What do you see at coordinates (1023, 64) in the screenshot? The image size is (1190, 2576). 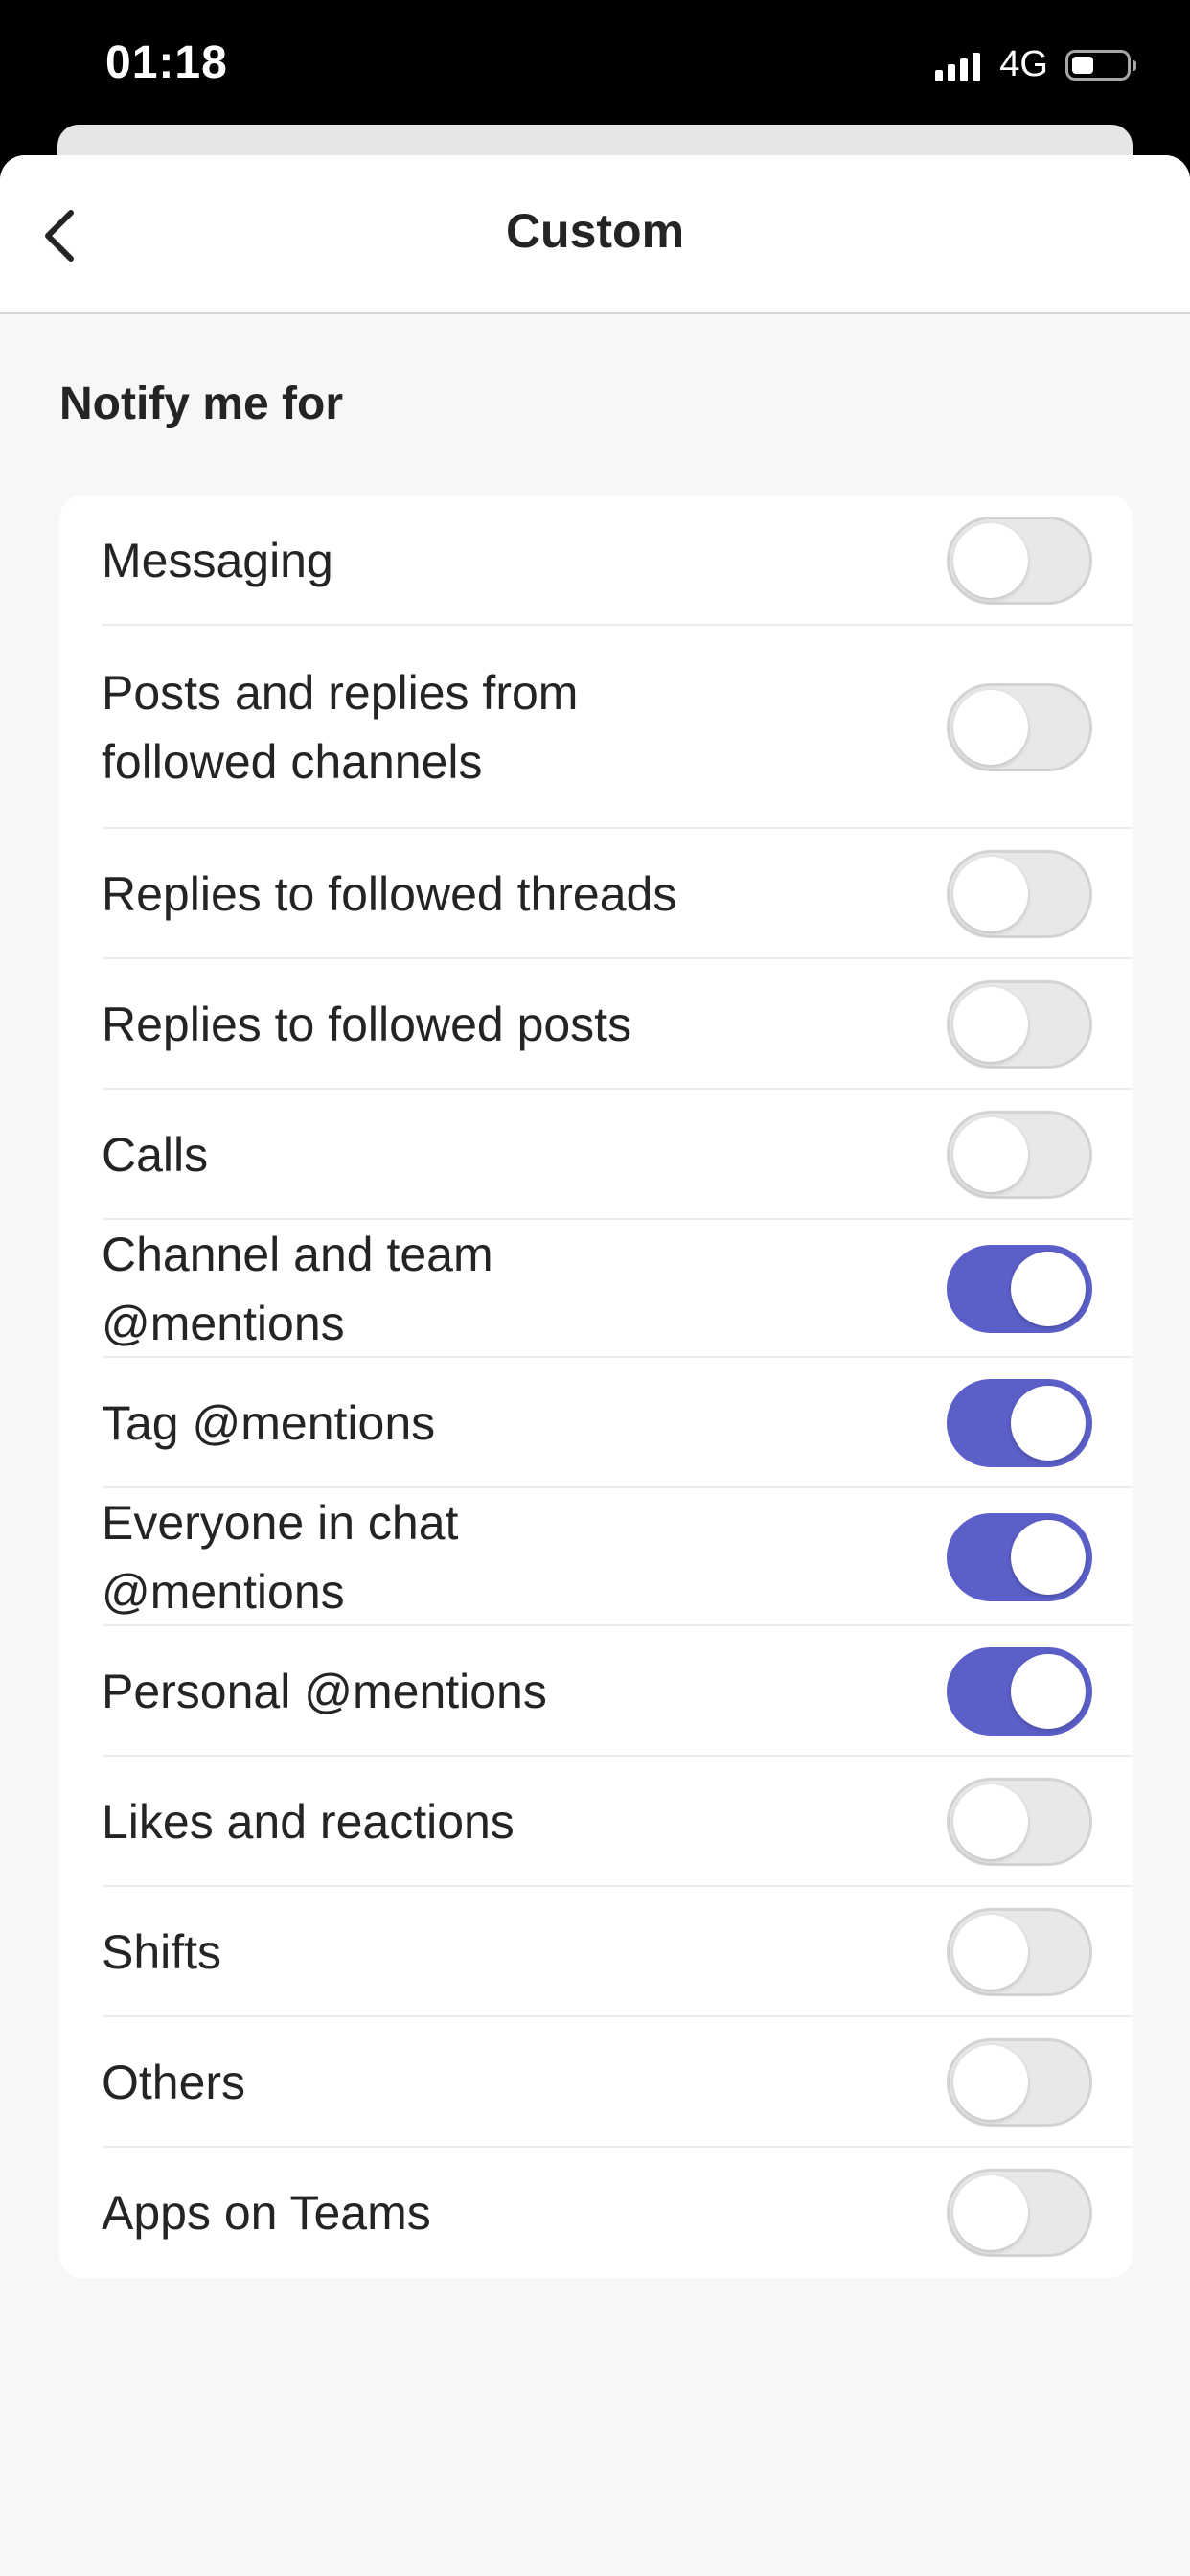 I see `network-type-label: 4G` at bounding box center [1023, 64].